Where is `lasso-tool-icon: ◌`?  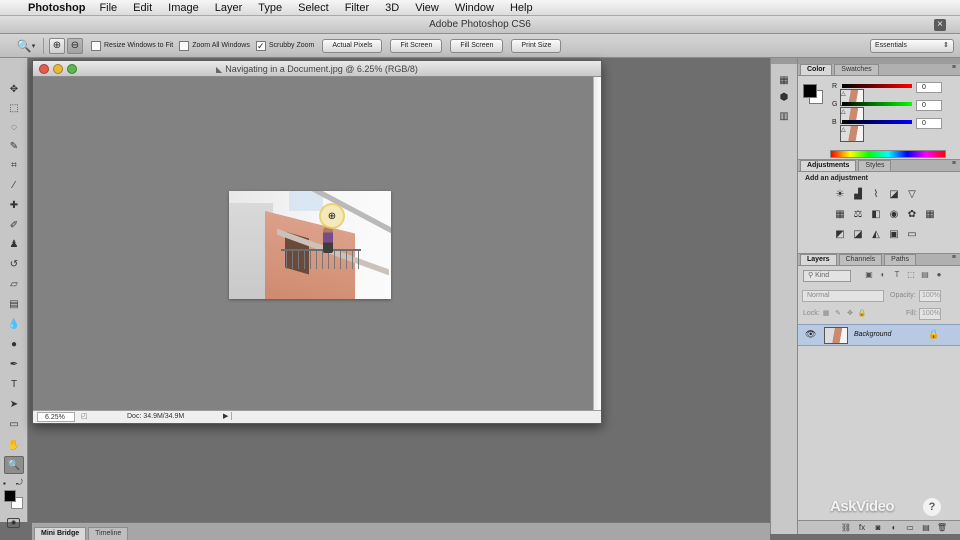
lasso-tool-icon: ◌ is located at coordinates (14, 127).